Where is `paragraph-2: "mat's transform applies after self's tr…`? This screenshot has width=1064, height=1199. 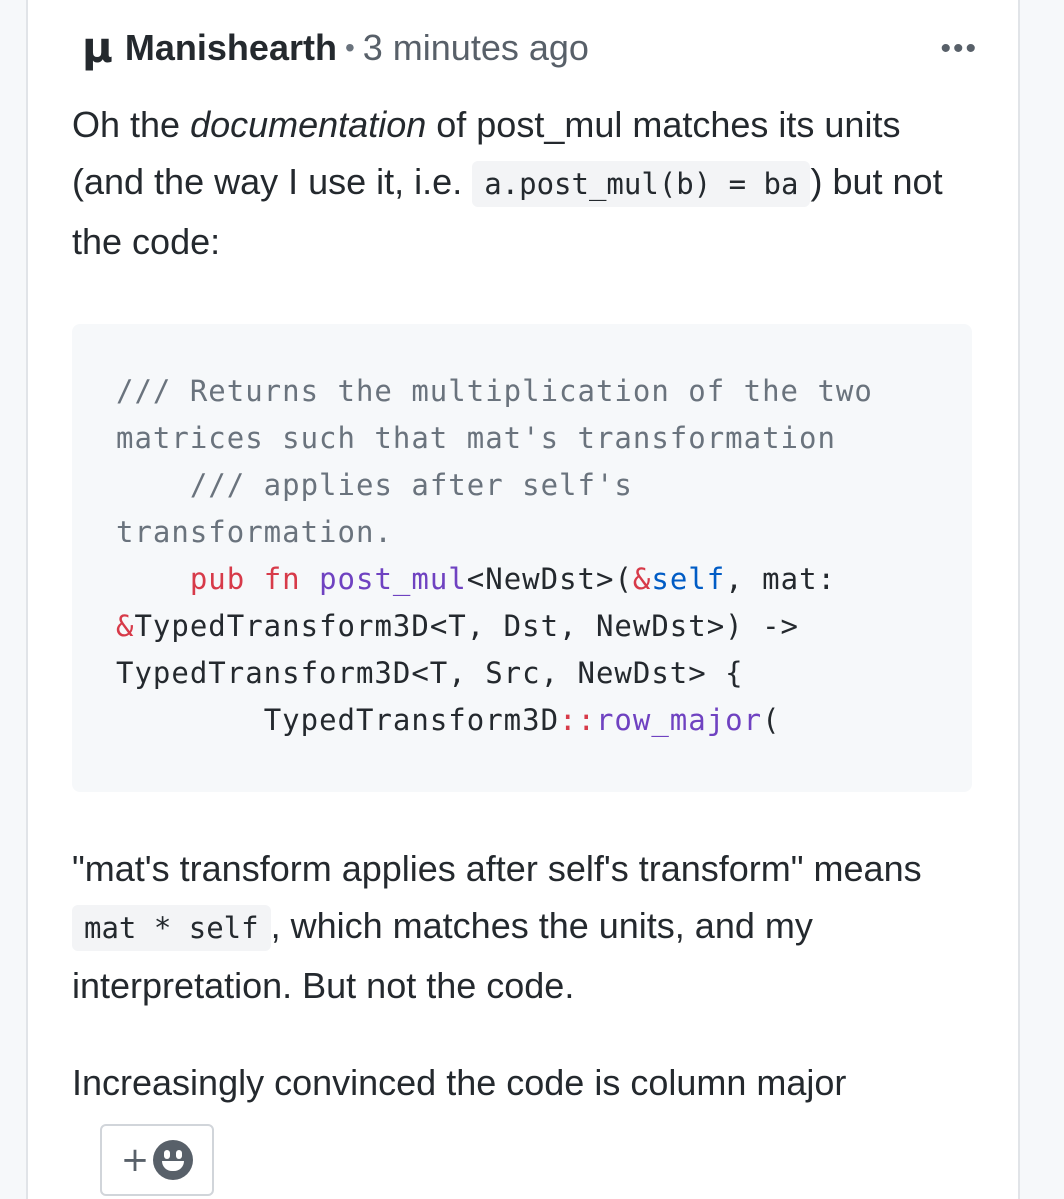
paragraph-2: "mat's transform applies after self's tr… is located at coordinates (522, 927).